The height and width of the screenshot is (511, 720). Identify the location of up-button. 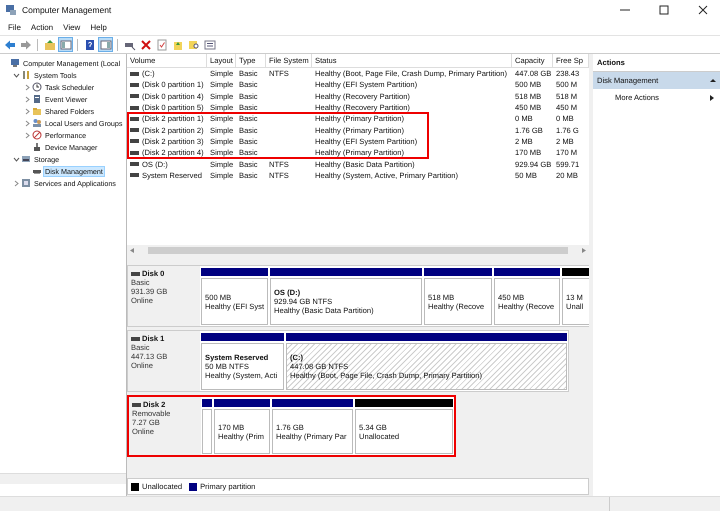
(49, 44).